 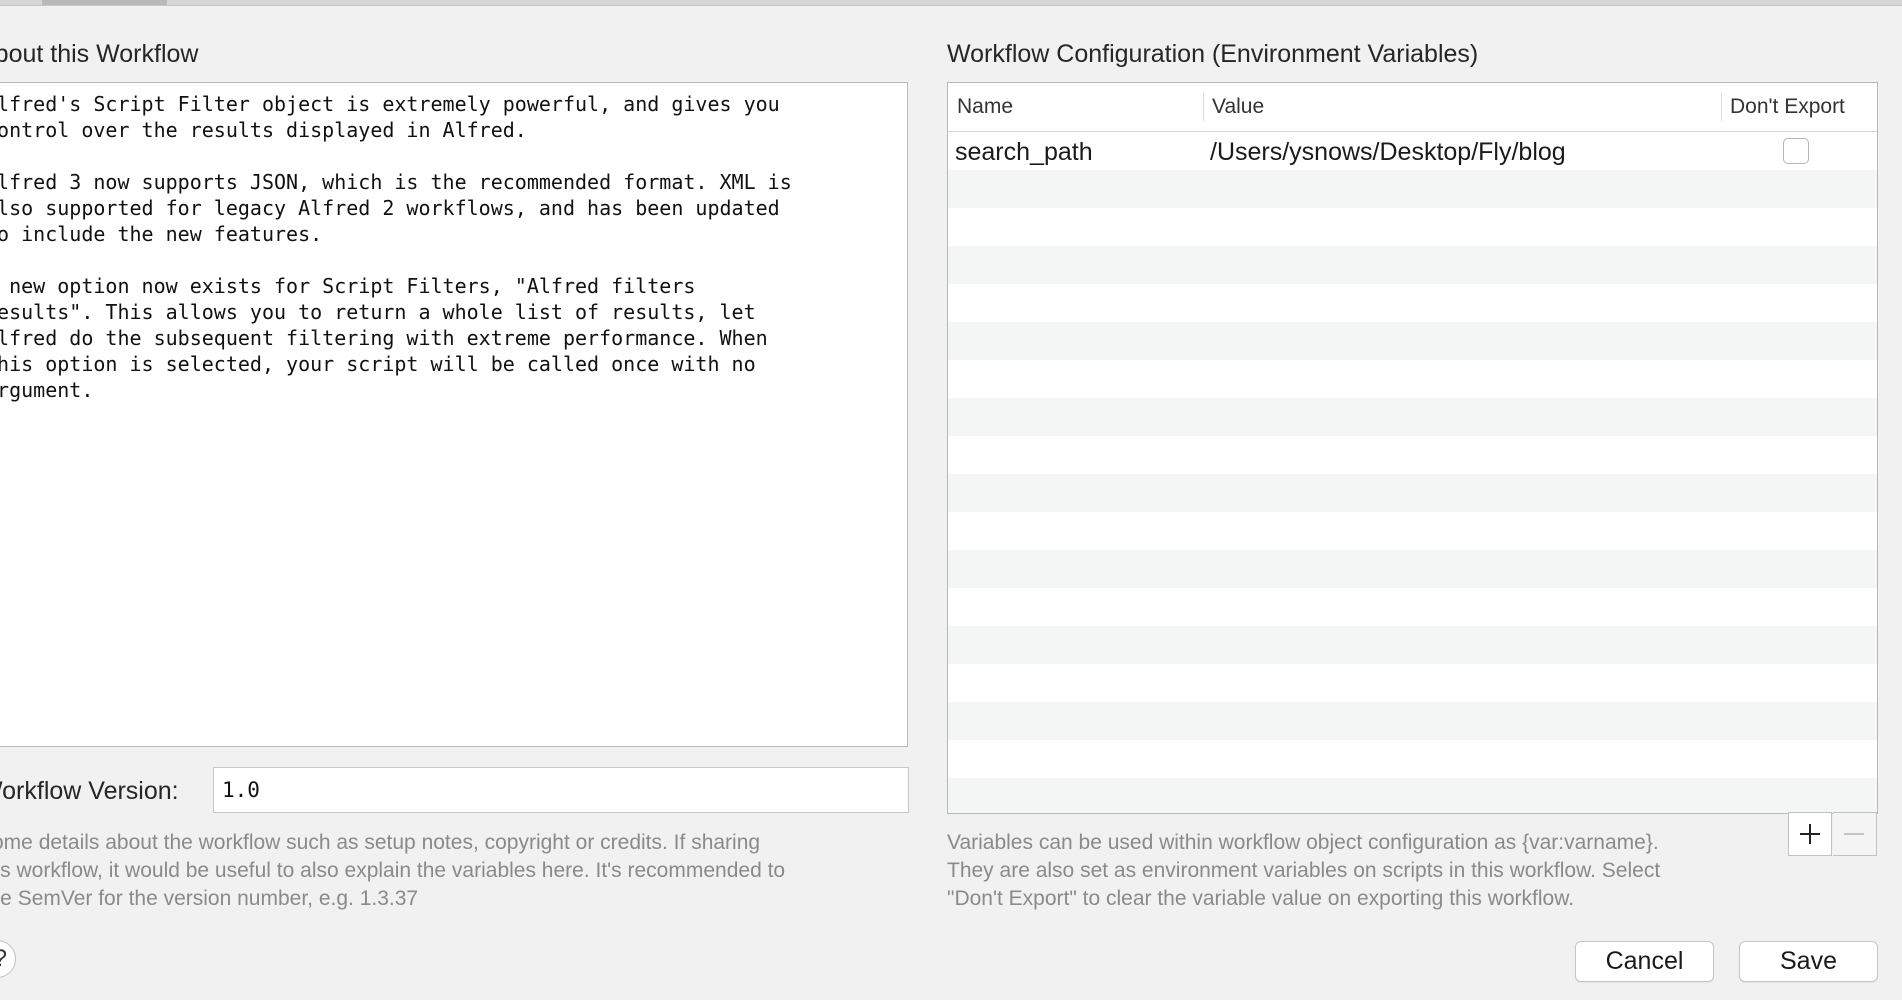 What do you see at coordinates (1787, 107) in the screenshot?
I see `column-header-dont-export: Don't Export` at bounding box center [1787, 107].